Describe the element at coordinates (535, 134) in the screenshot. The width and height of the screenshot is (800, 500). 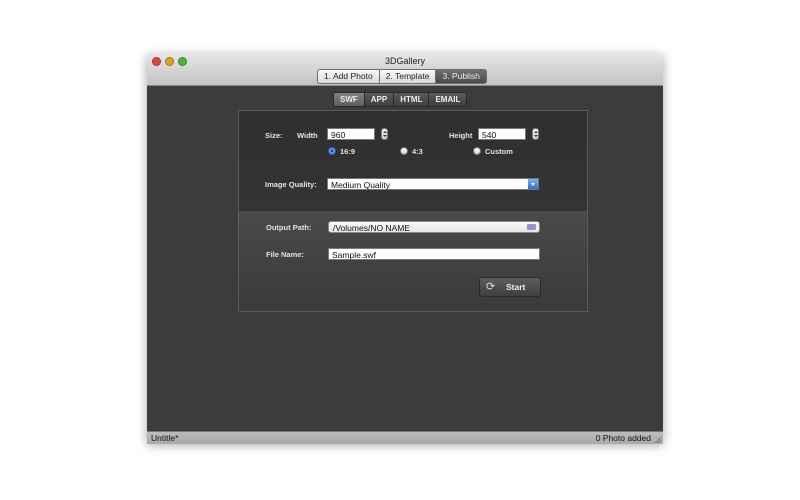
I see `height-stepper` at that location.